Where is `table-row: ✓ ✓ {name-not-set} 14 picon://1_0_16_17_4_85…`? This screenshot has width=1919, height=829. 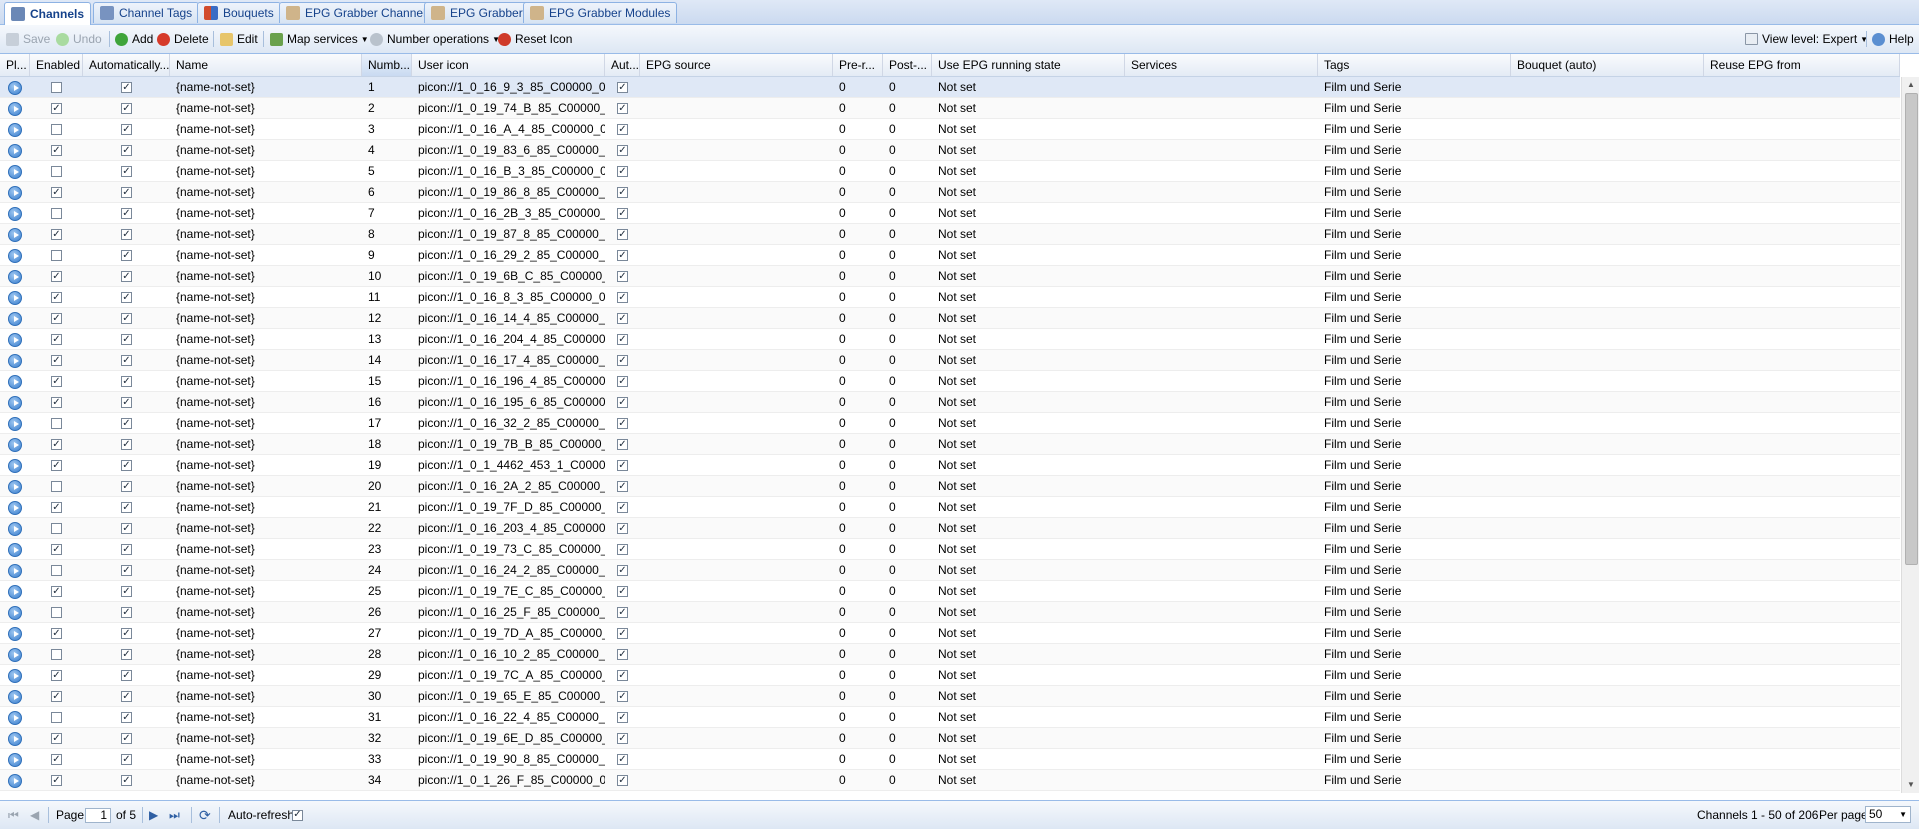 table-row: ✓ ✓ {name-not-set} 14 picon://1_0_16_17_4_85… is located at coordinates (950, 360).